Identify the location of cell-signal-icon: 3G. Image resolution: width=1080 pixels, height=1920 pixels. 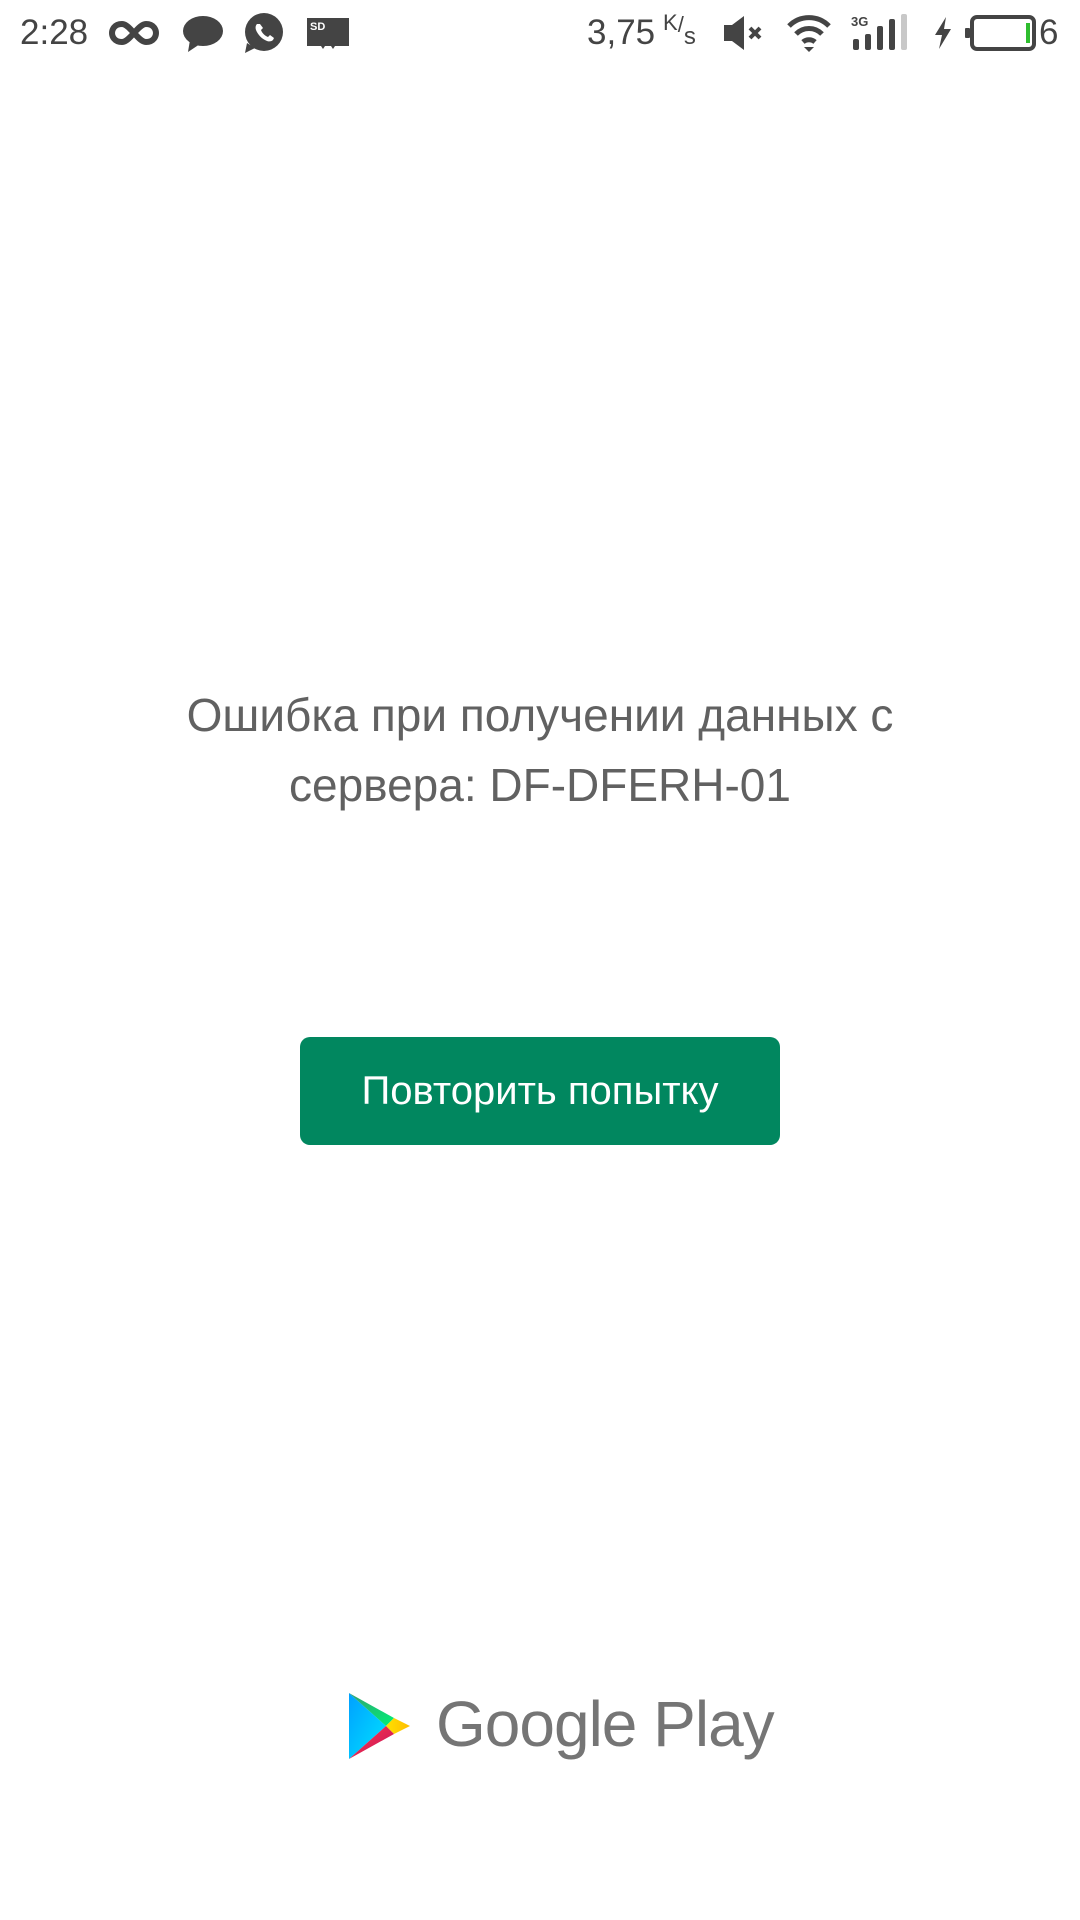
(881, 33).